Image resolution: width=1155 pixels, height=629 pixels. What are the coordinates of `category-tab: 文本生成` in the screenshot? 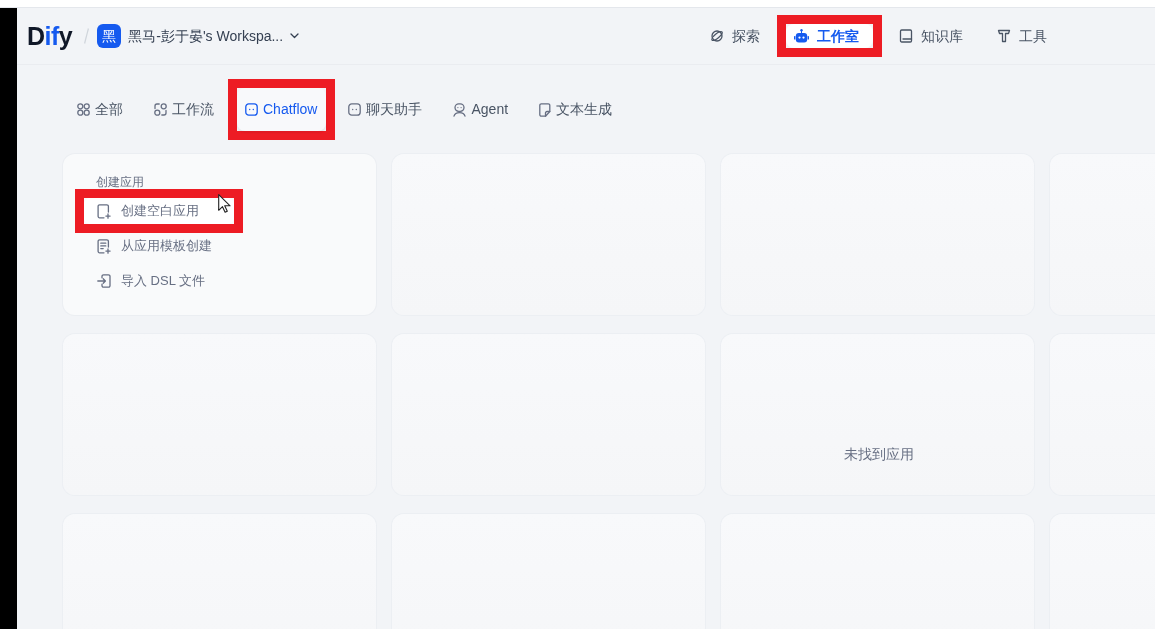 It's located at (576, 109).